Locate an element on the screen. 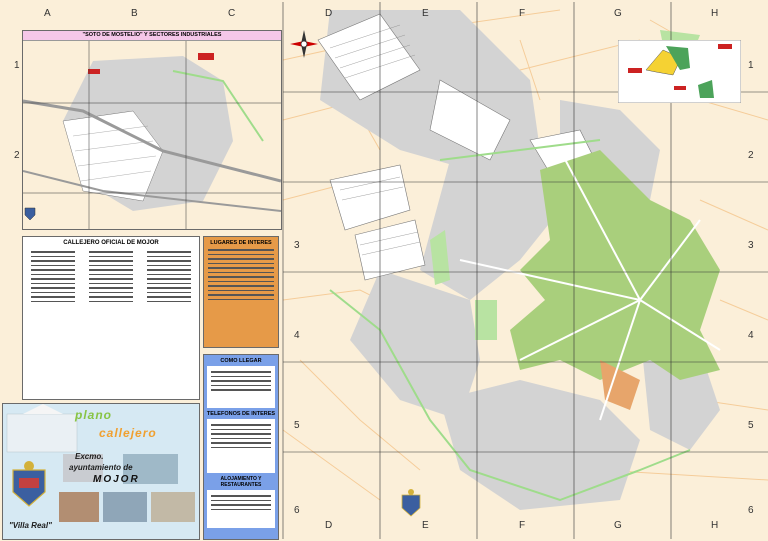 This screenshot has width=768, height=541. map-coat-of-arms-icon is located at coordinates (411, 503).